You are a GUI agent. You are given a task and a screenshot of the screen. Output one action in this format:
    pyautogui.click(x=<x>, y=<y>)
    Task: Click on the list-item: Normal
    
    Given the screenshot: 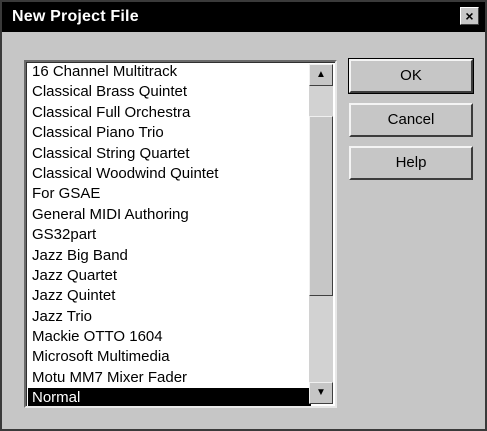 What is the action you would take?
    pyautogui.click(x=169, y=397)
    